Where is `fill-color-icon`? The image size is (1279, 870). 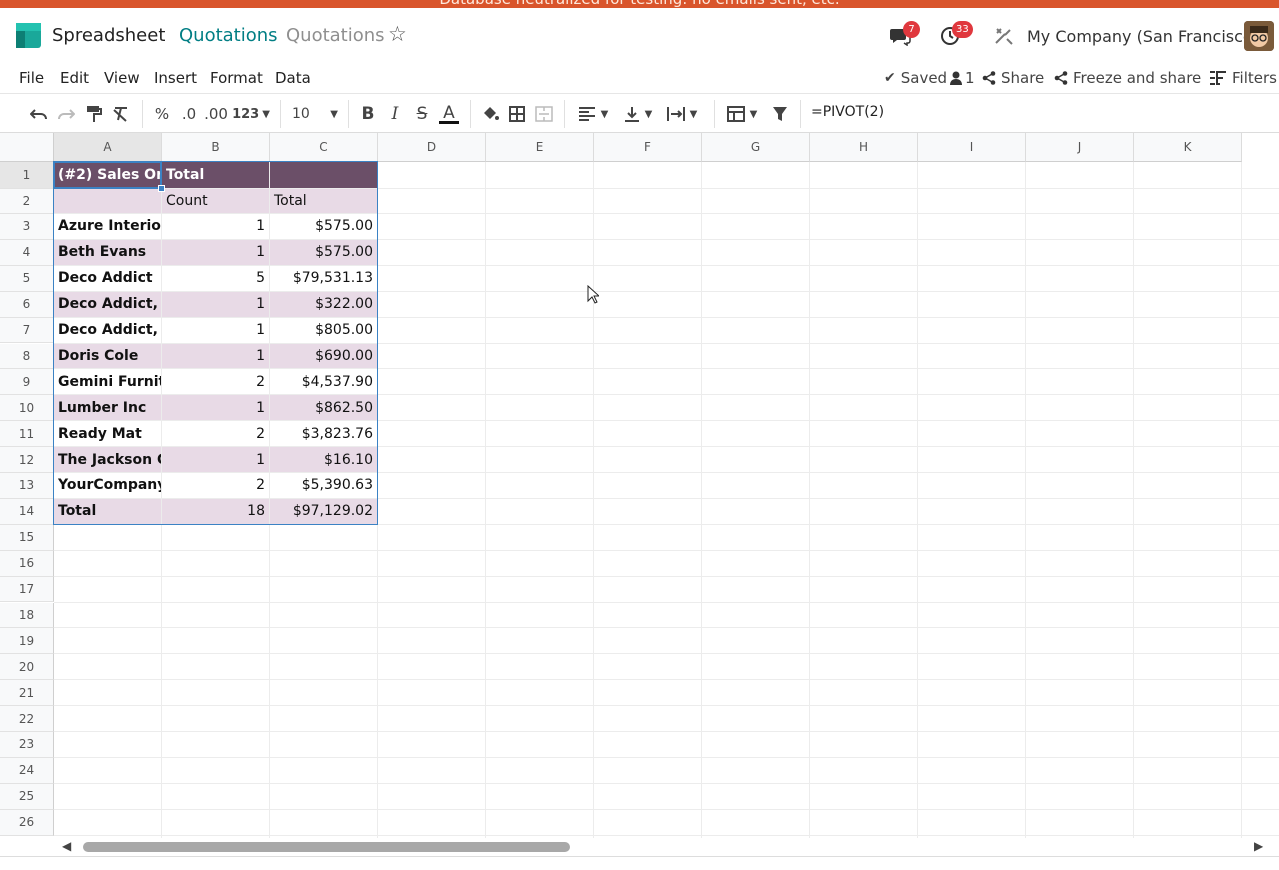 fill-color-icon is located at coordinates (490, 114).